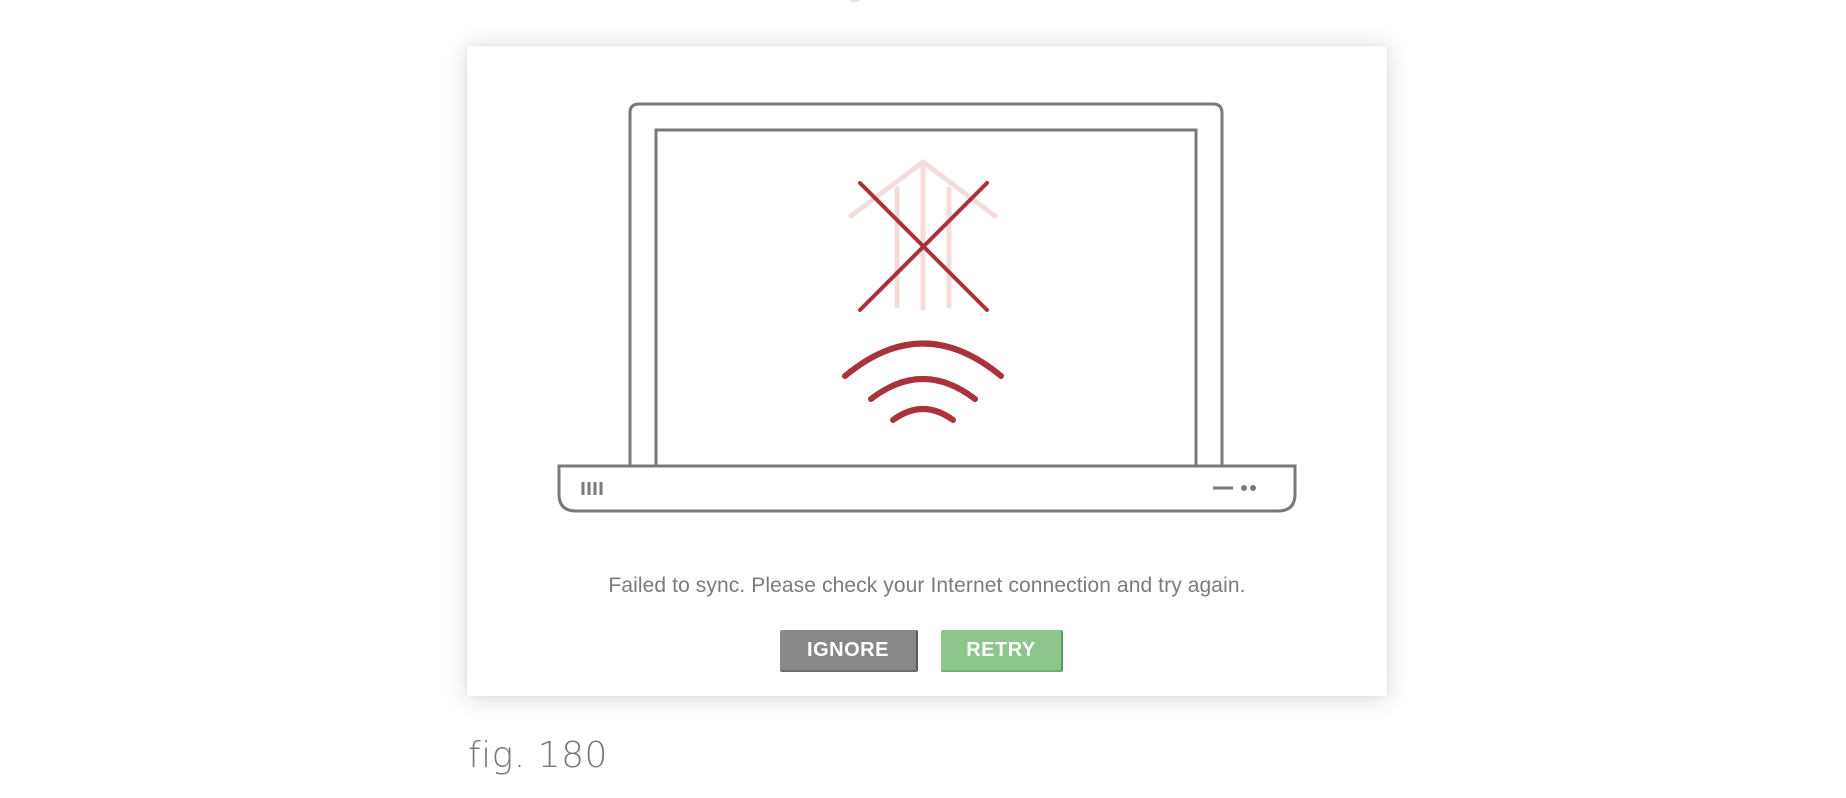  What do you see at coordinates (923, 234) in the screenshot?
I see `faded-upload-icon` at bounding box center [923, 234].